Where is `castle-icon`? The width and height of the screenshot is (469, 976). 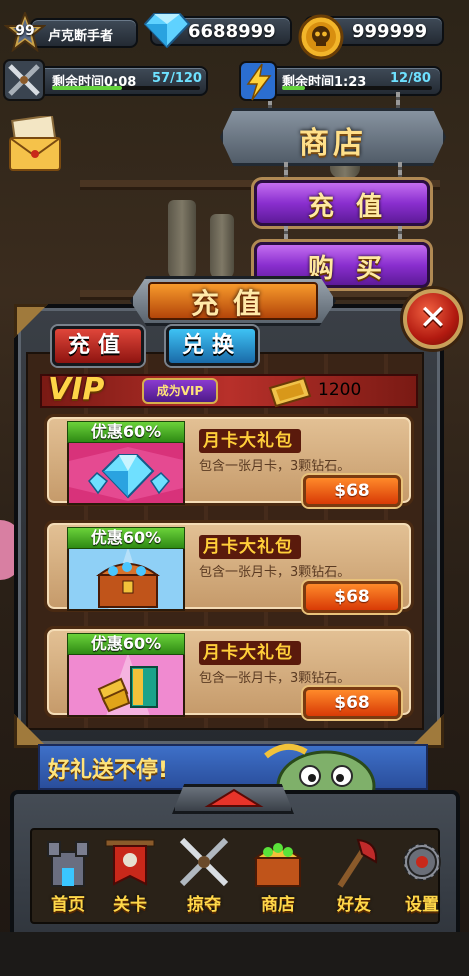 castle-icon is located at coordinates (68, 864).